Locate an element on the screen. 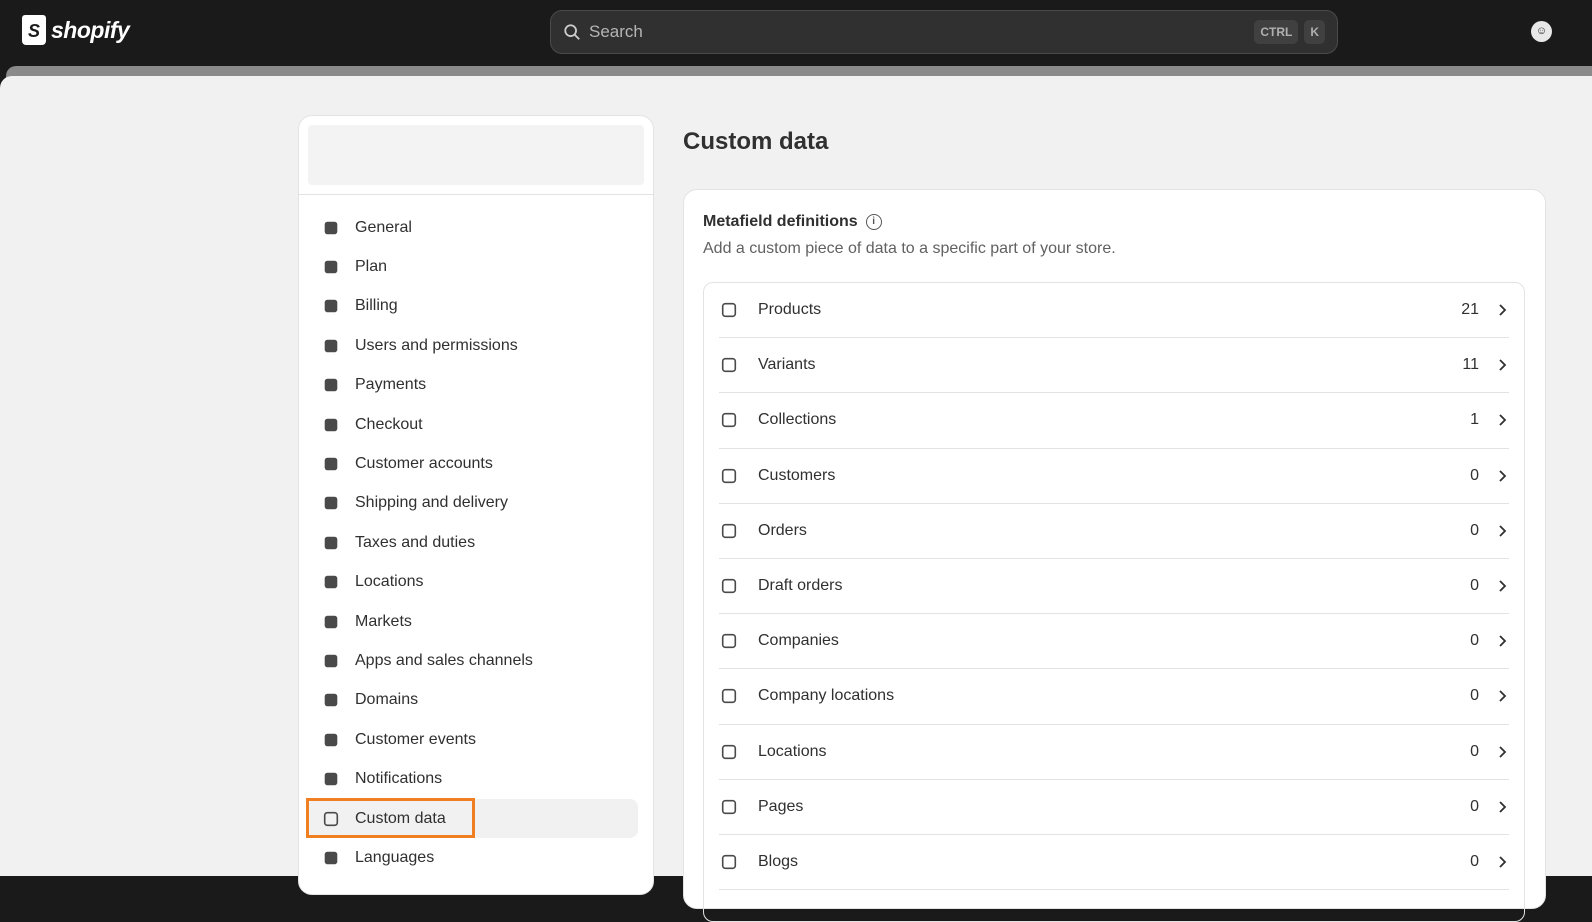 Image resolution: width=1592 pixels, height=922 pixels. shopify-bag-icon: S is located at coordinates (34, 30).